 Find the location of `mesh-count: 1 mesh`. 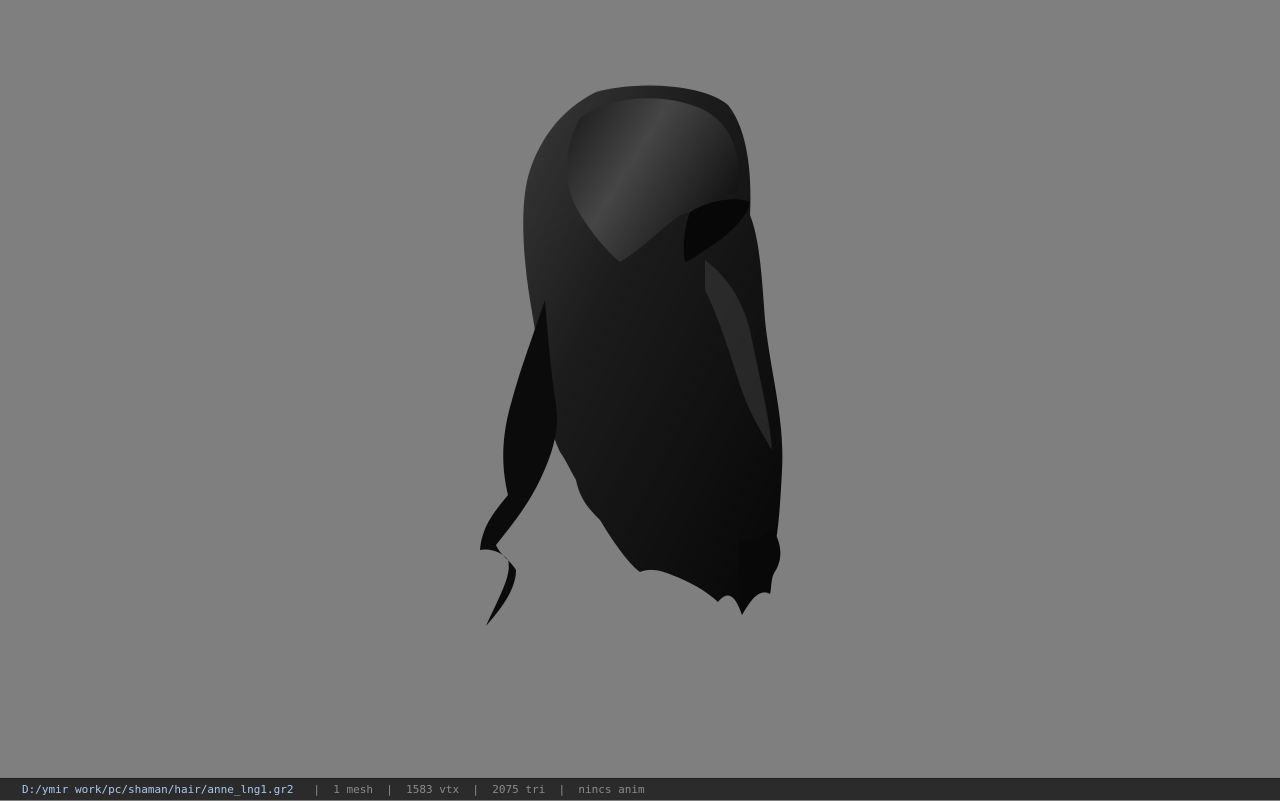

mesh-count: 1 mesh is located at coordinates (353, 789).